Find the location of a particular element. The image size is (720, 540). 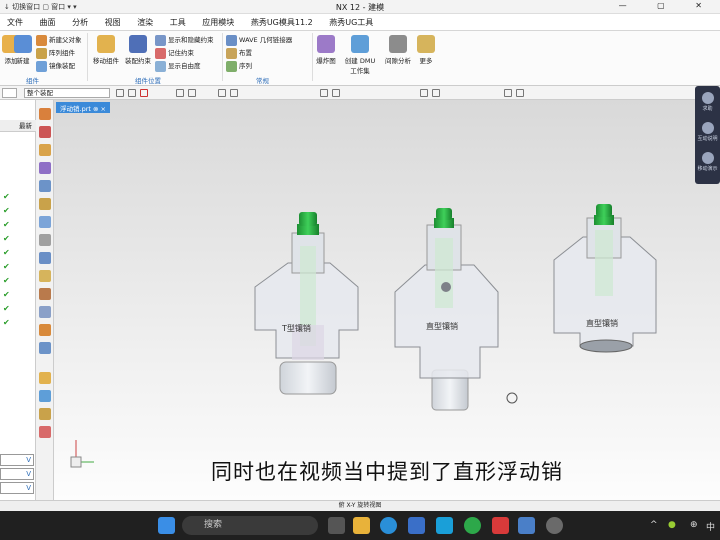

edge-icon is located at coordinates (388, 525).